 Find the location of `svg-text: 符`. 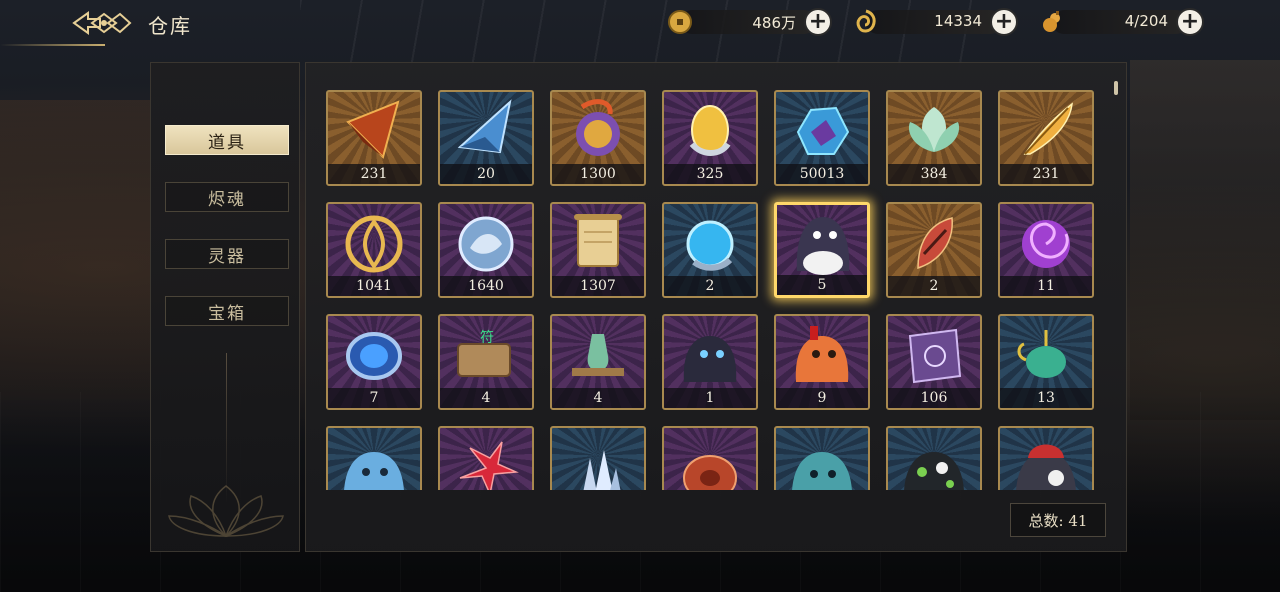

svg-text: 符 is located at coordinates (487, 338).